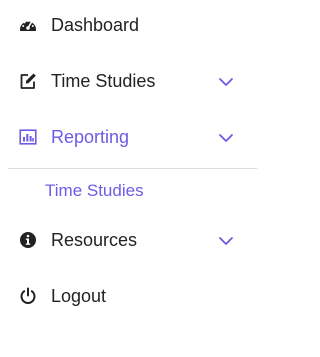 The height and width of the screenshot is (357, 320). Describe the element at coordinates (94, 190) in the screenshot. I see `submenu-item-label: Time Studies` at that location.